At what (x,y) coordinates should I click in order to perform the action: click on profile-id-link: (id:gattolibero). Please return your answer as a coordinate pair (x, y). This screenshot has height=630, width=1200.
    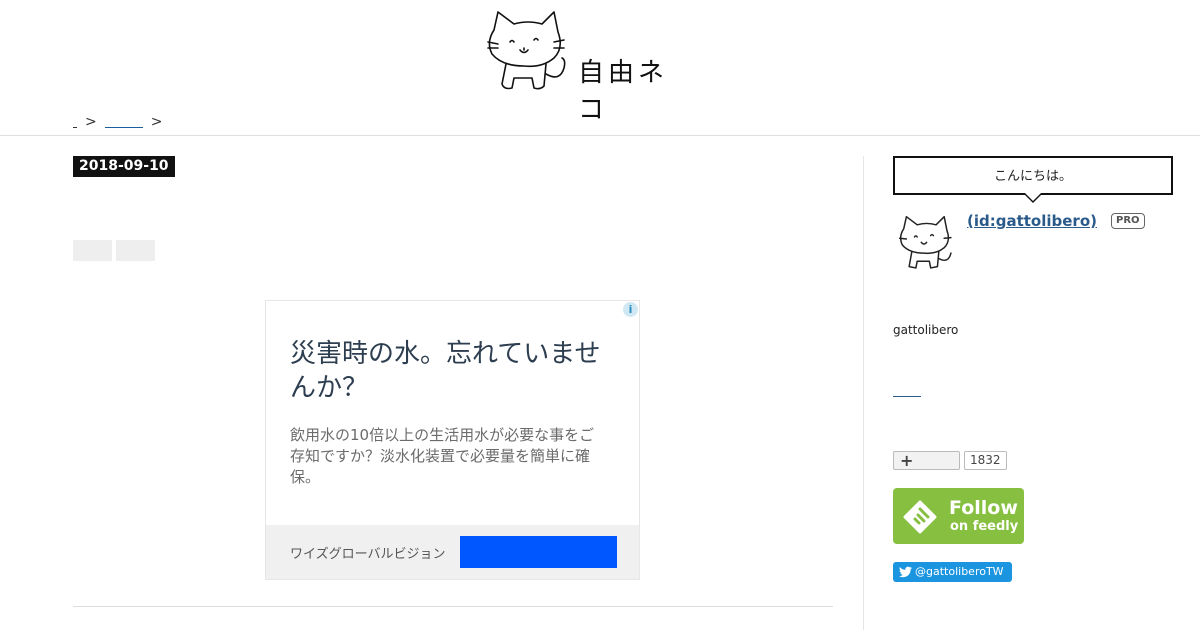
    Looking at the image, I should click on (1032, 221).